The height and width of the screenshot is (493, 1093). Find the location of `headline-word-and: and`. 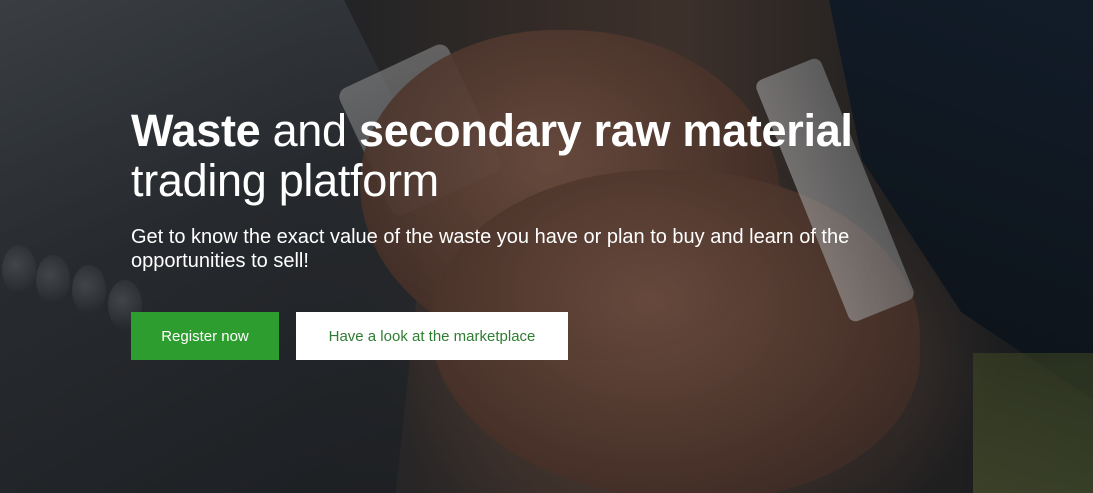

headline-word-and: and is located at coordinates (309, 130).